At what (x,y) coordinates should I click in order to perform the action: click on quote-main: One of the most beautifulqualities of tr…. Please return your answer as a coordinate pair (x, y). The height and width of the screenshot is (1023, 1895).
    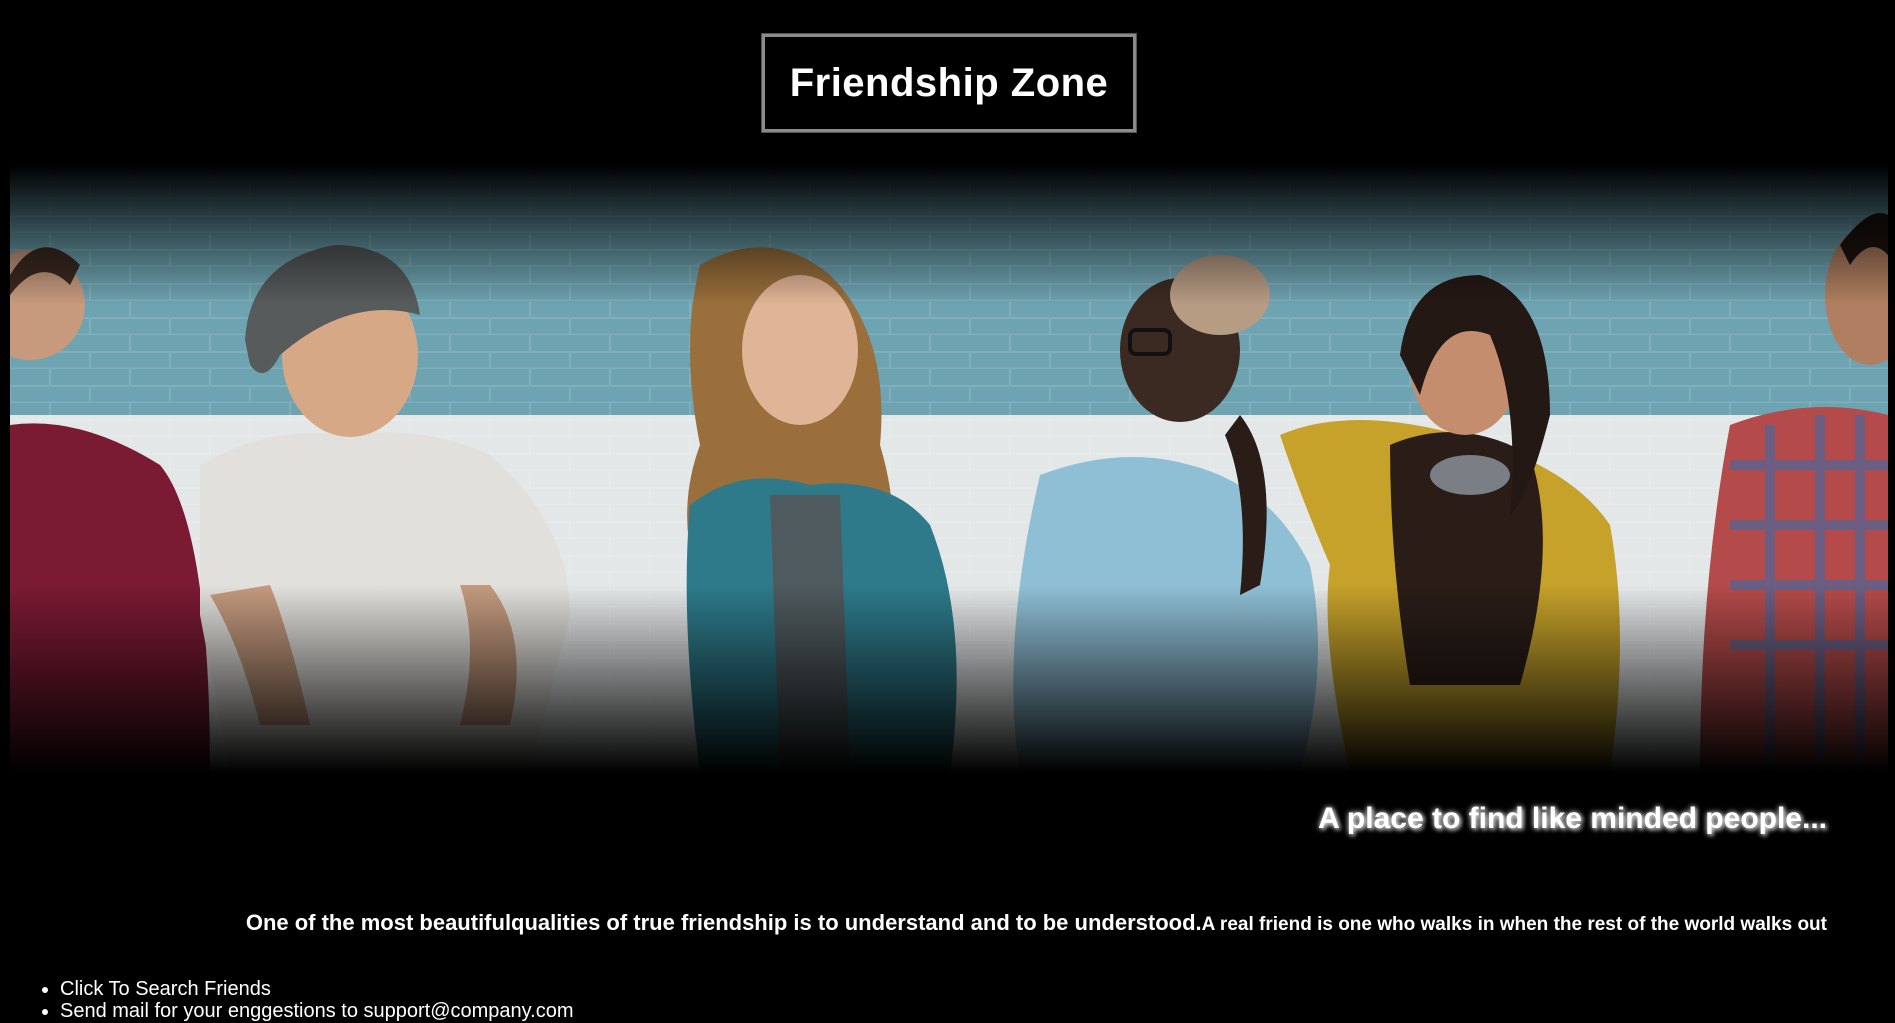
    Looking at the image, I should click on (723, 922).